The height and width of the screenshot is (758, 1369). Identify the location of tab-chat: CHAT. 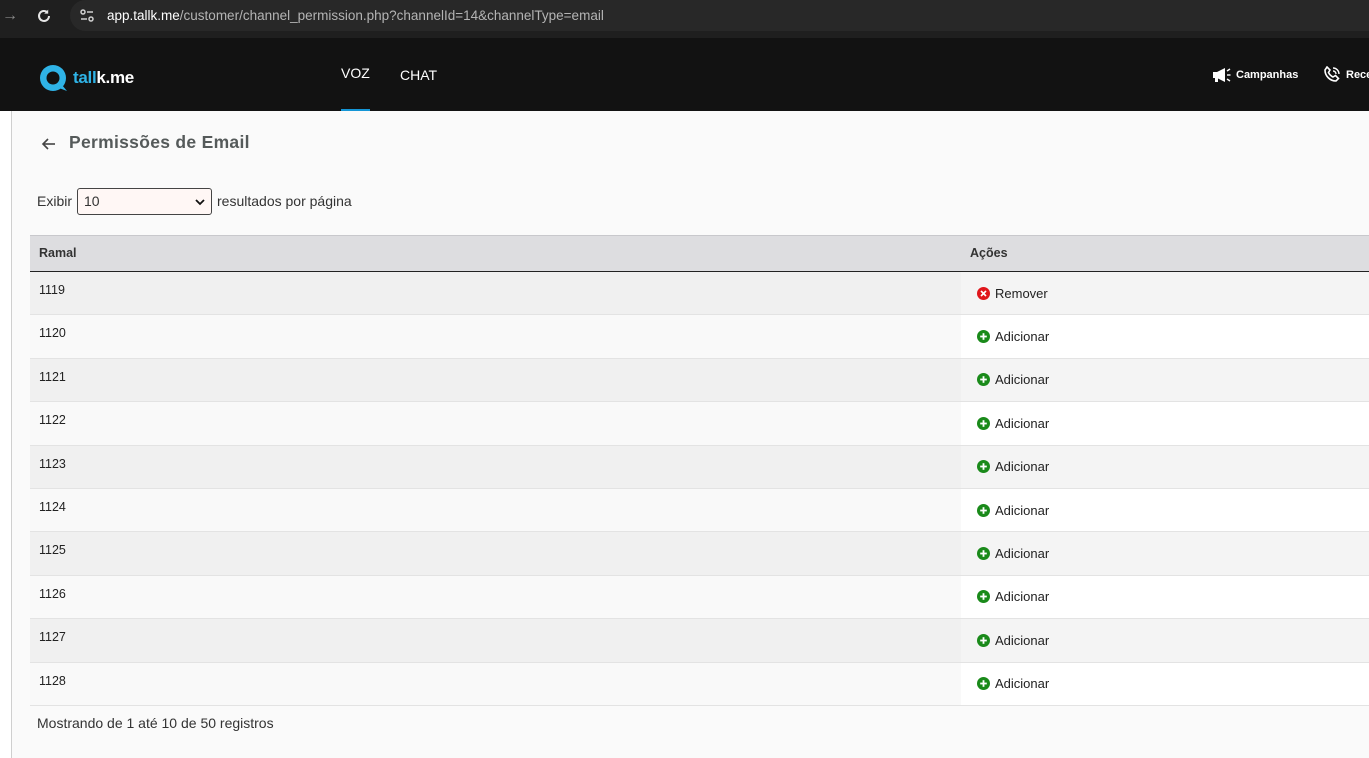
(418, 75).